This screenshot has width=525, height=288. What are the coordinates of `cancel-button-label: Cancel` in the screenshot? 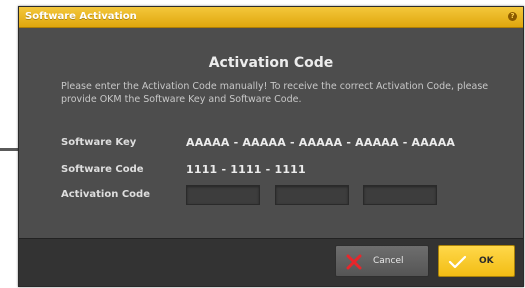 It's located at (388, 261).